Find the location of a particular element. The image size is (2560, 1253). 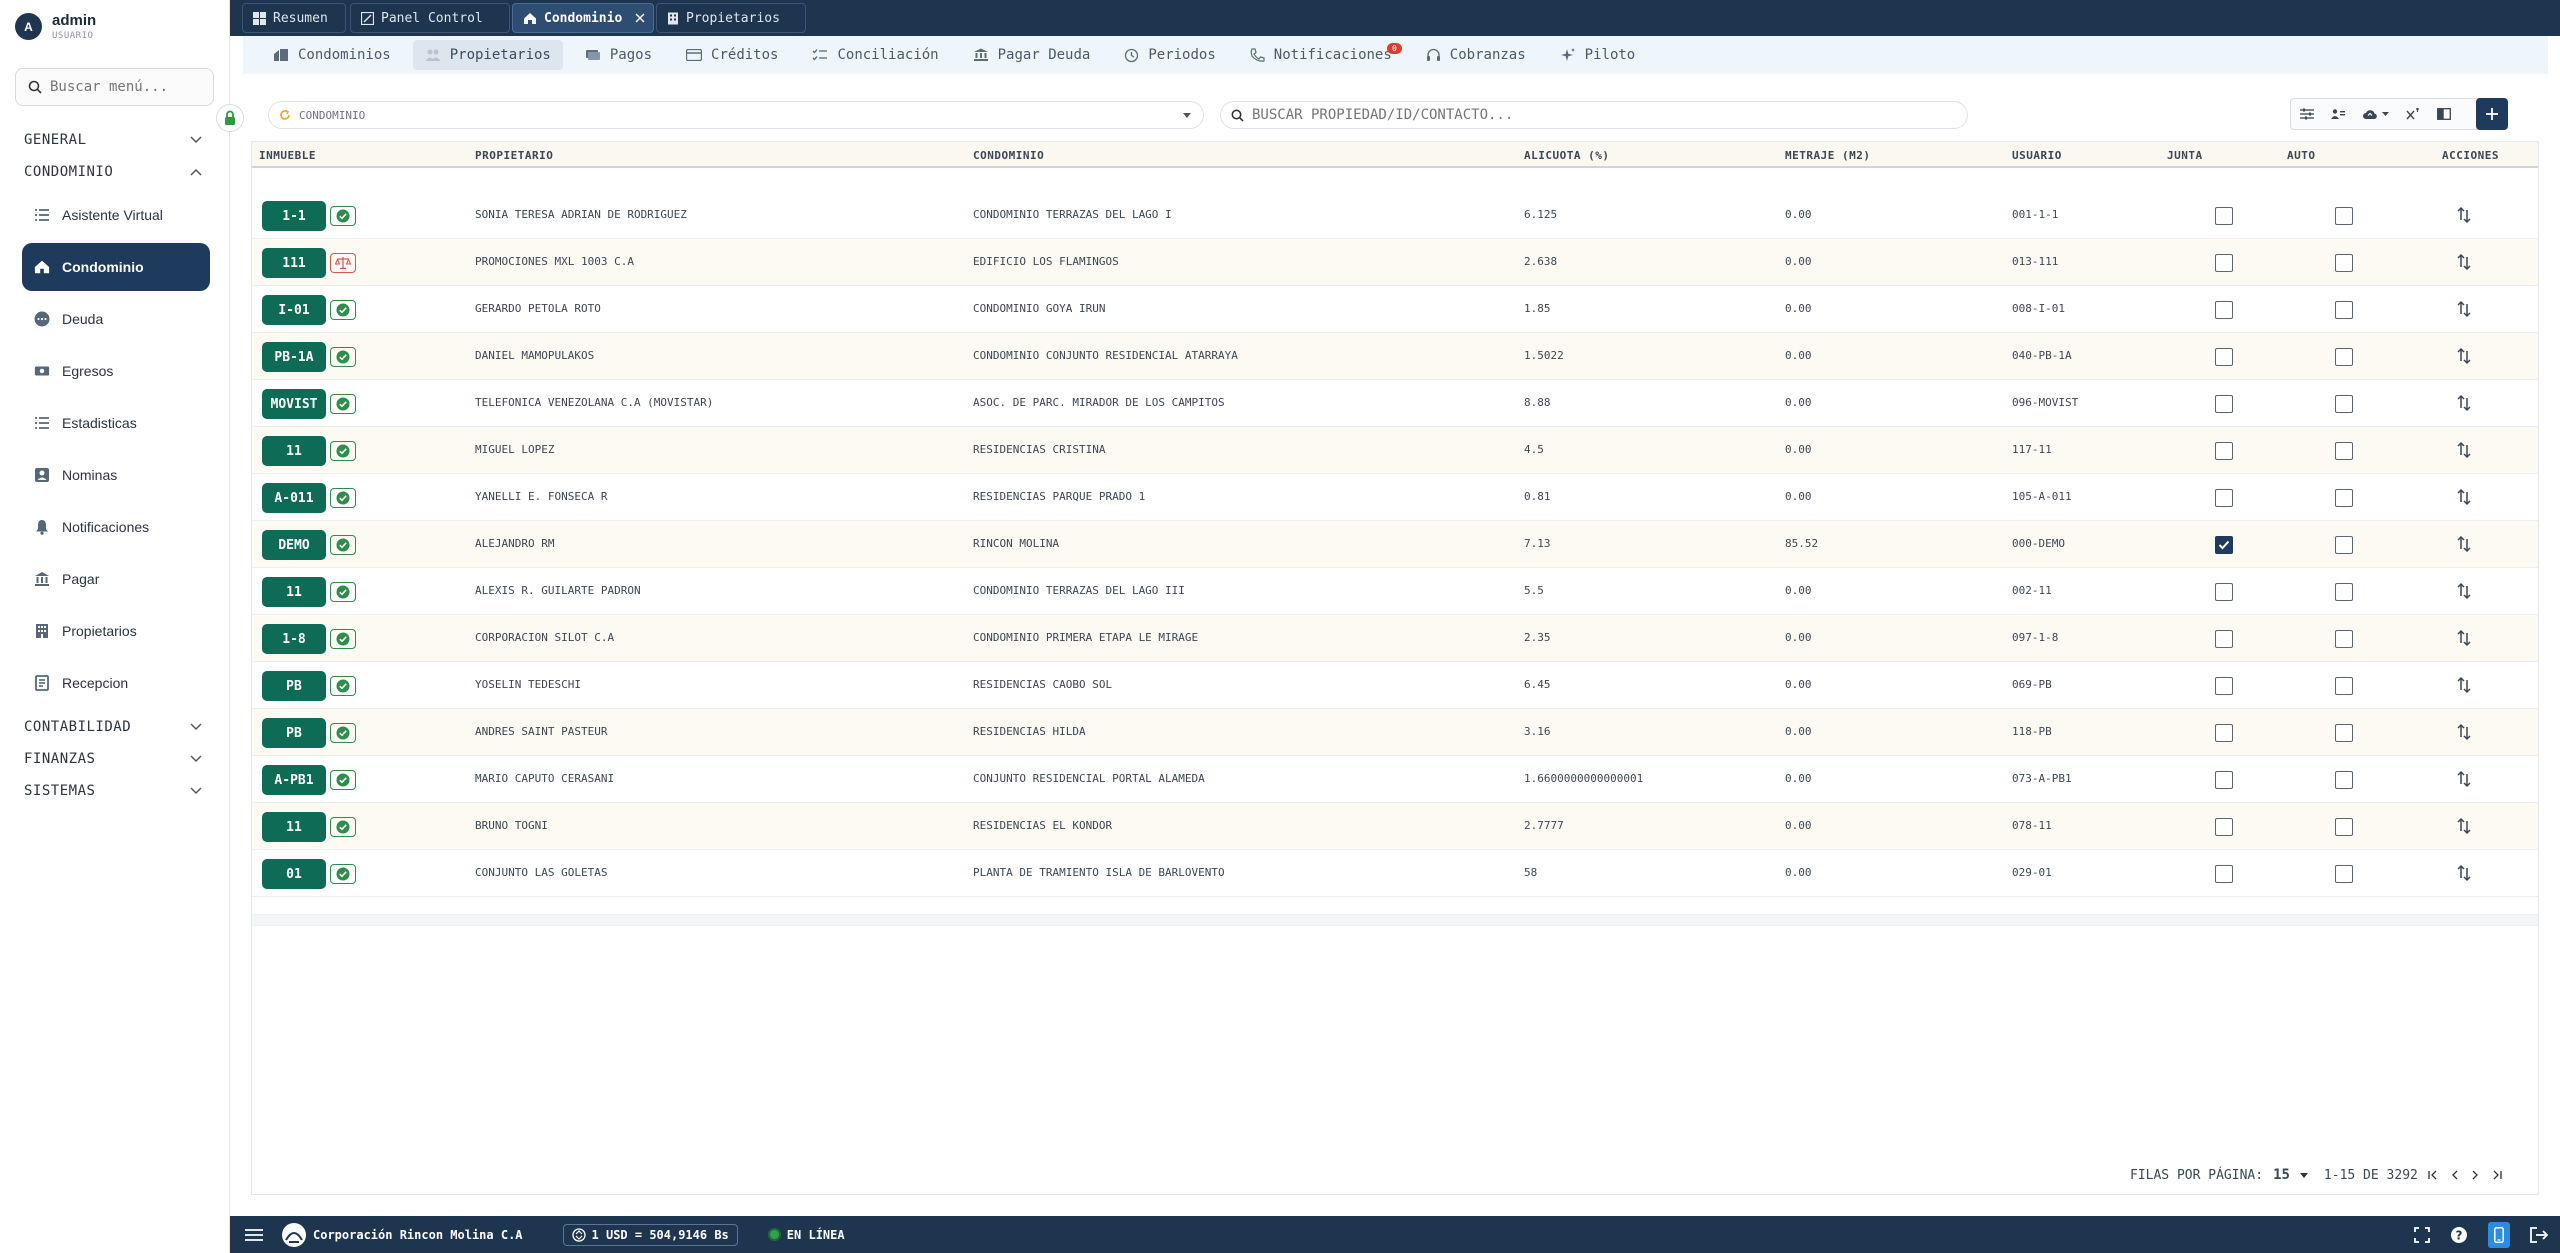

unit-badge: MOVIST is located at coordinates (294, 404).